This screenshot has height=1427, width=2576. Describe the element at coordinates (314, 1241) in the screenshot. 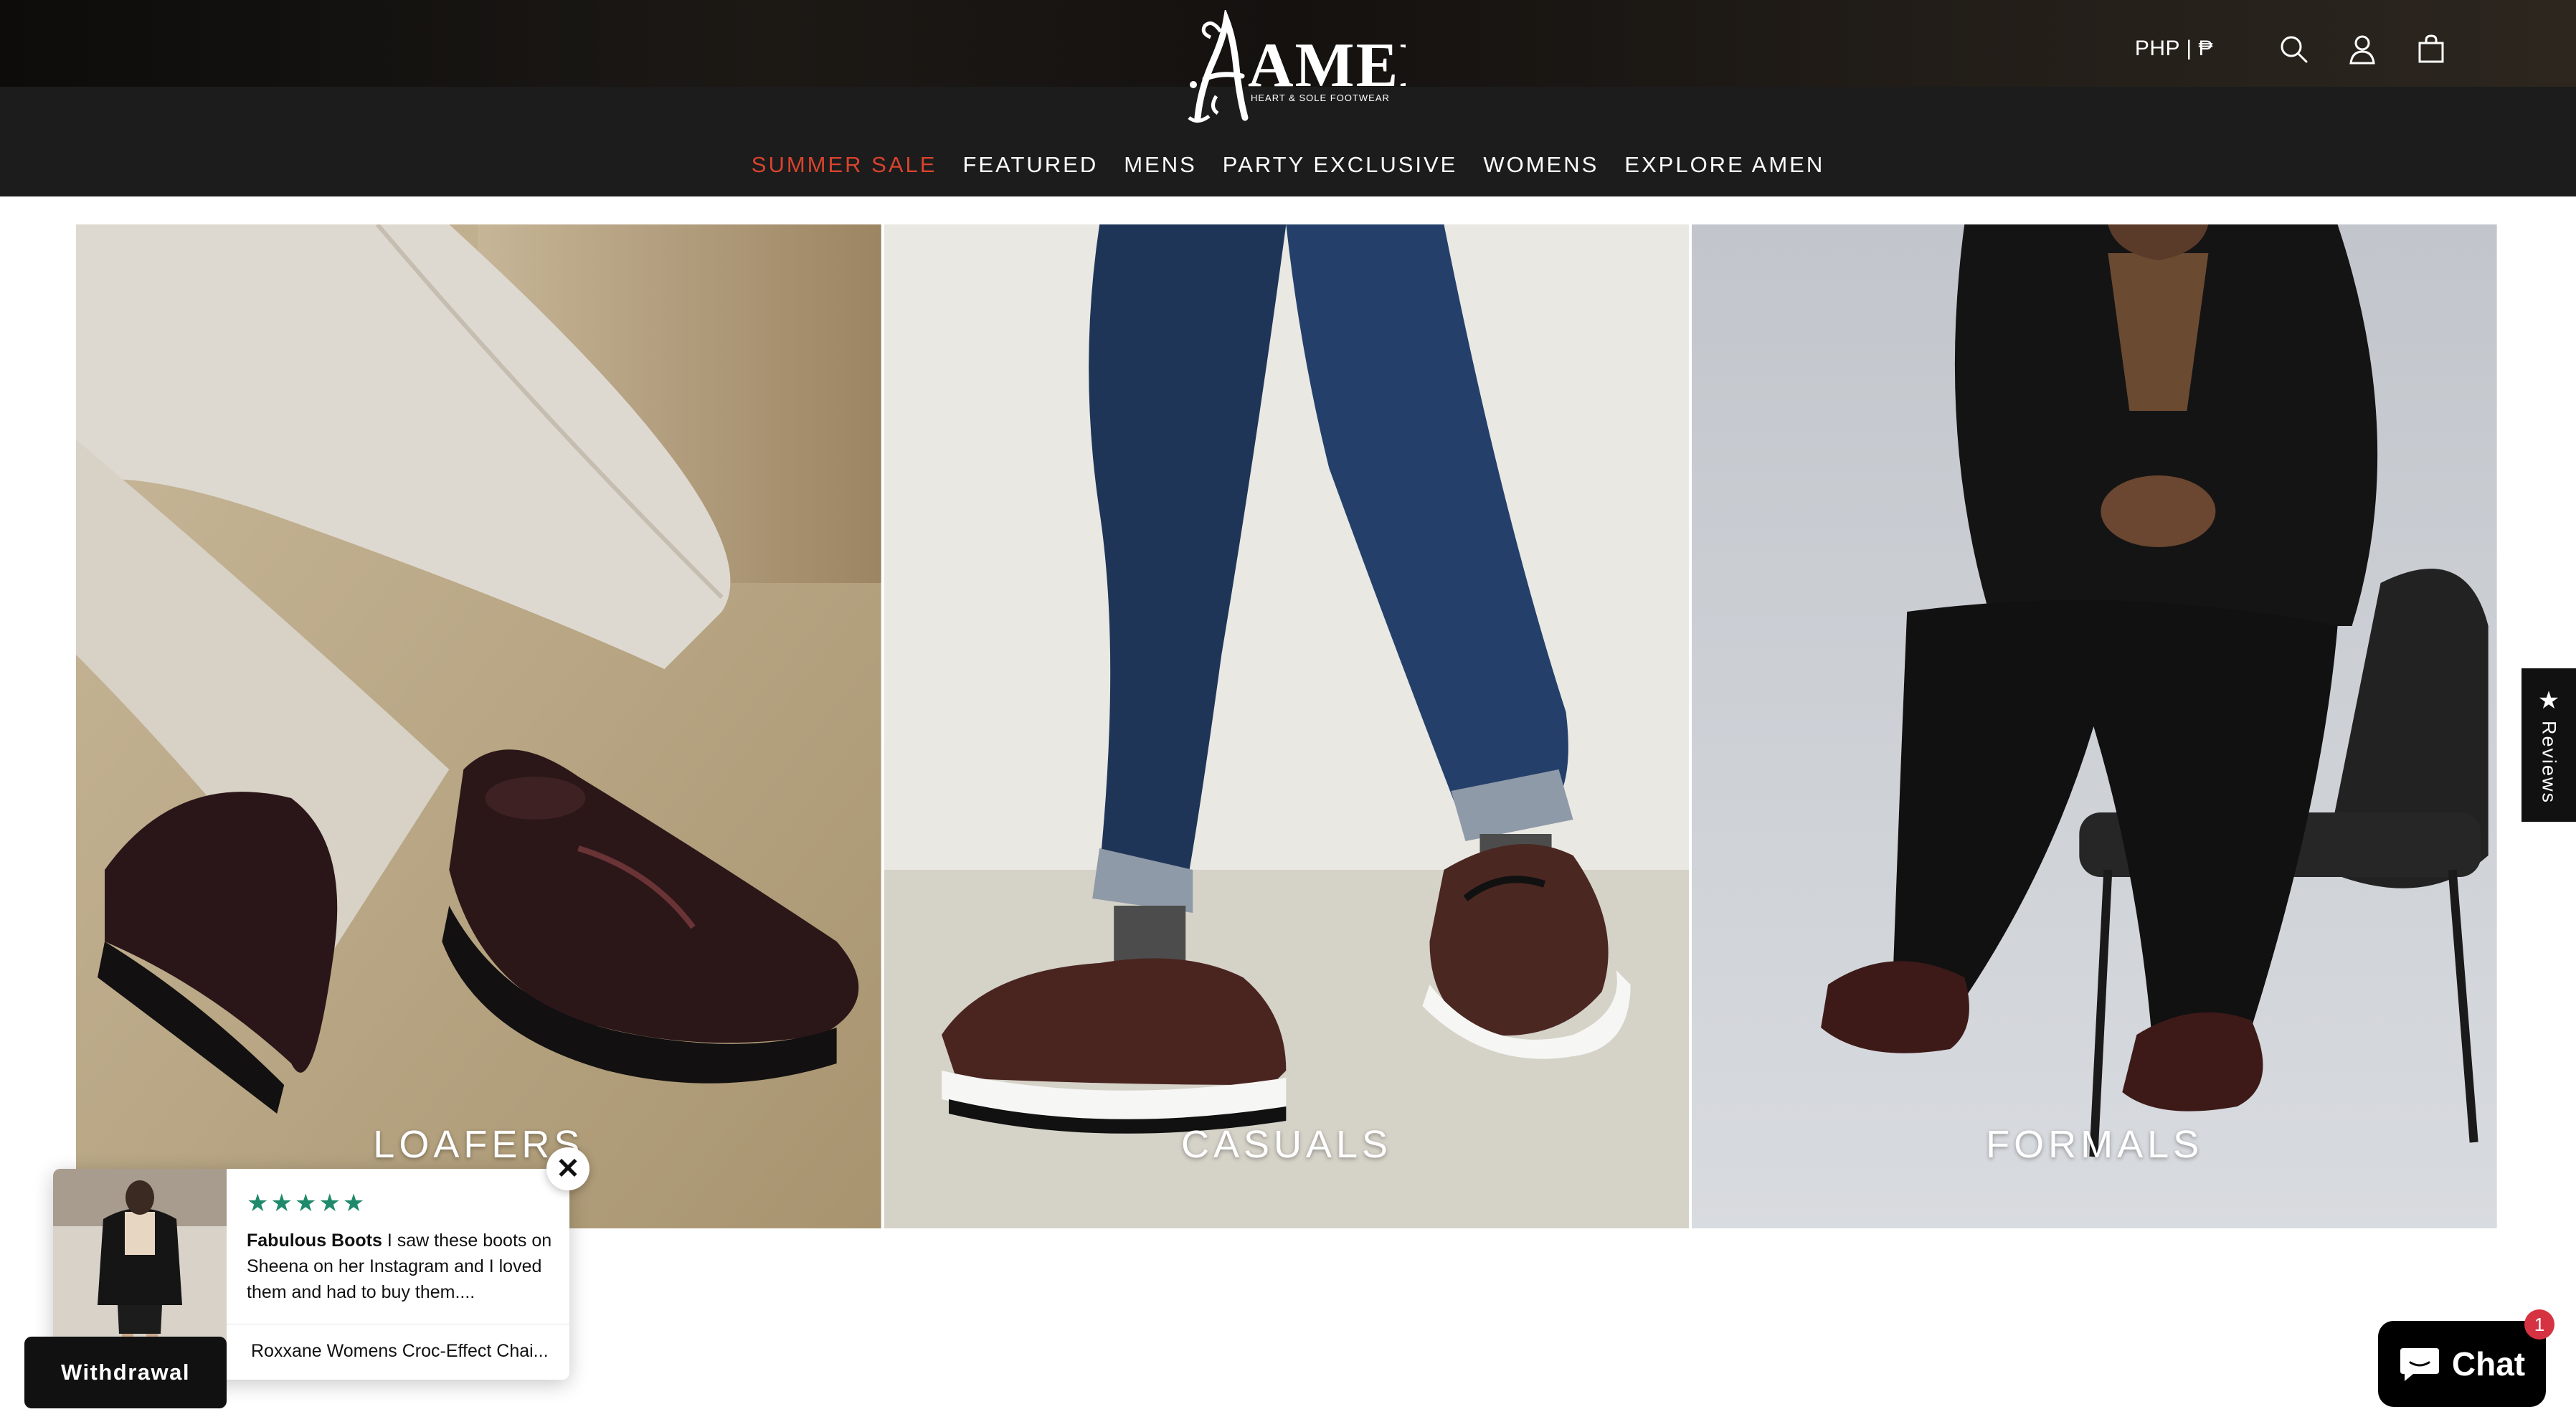

I see `review-title: Fabulous Boots` at that location.